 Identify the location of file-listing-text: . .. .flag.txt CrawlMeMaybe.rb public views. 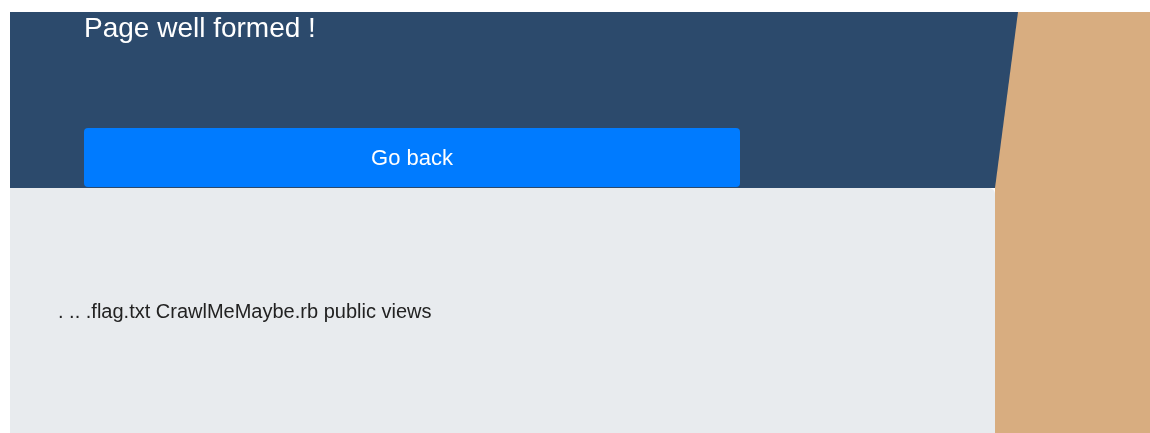
(245, 311).